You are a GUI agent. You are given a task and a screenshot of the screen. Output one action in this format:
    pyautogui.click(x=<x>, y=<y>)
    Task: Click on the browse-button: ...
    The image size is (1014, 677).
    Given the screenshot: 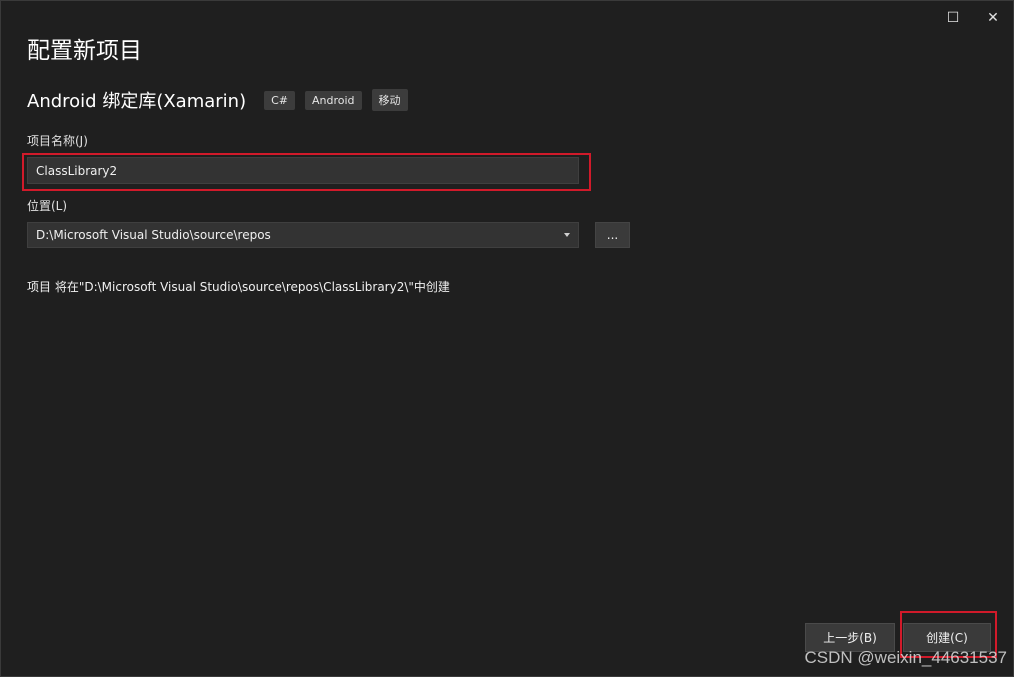 What is the action you would take?
    pyautogui.click(x=612, y=235)
    